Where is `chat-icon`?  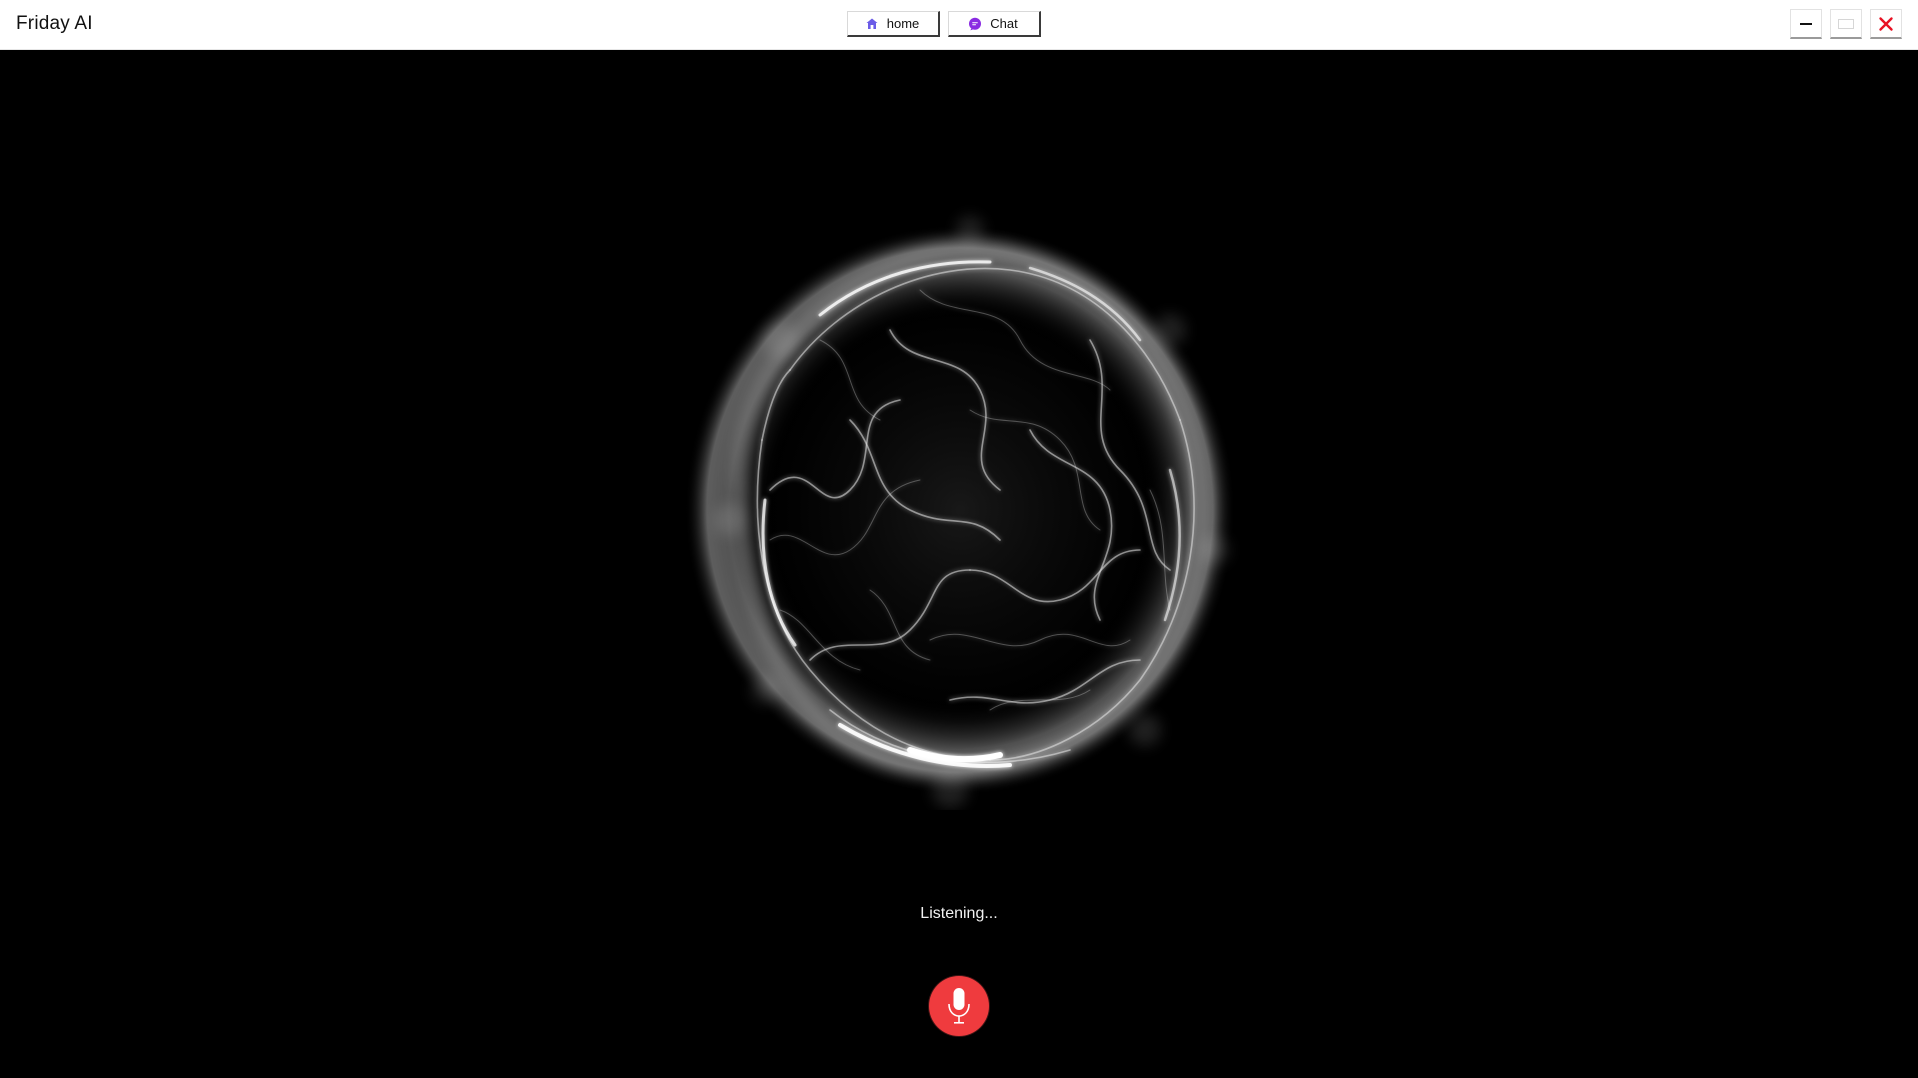 chat-icon is located at coordinates (975, 24).